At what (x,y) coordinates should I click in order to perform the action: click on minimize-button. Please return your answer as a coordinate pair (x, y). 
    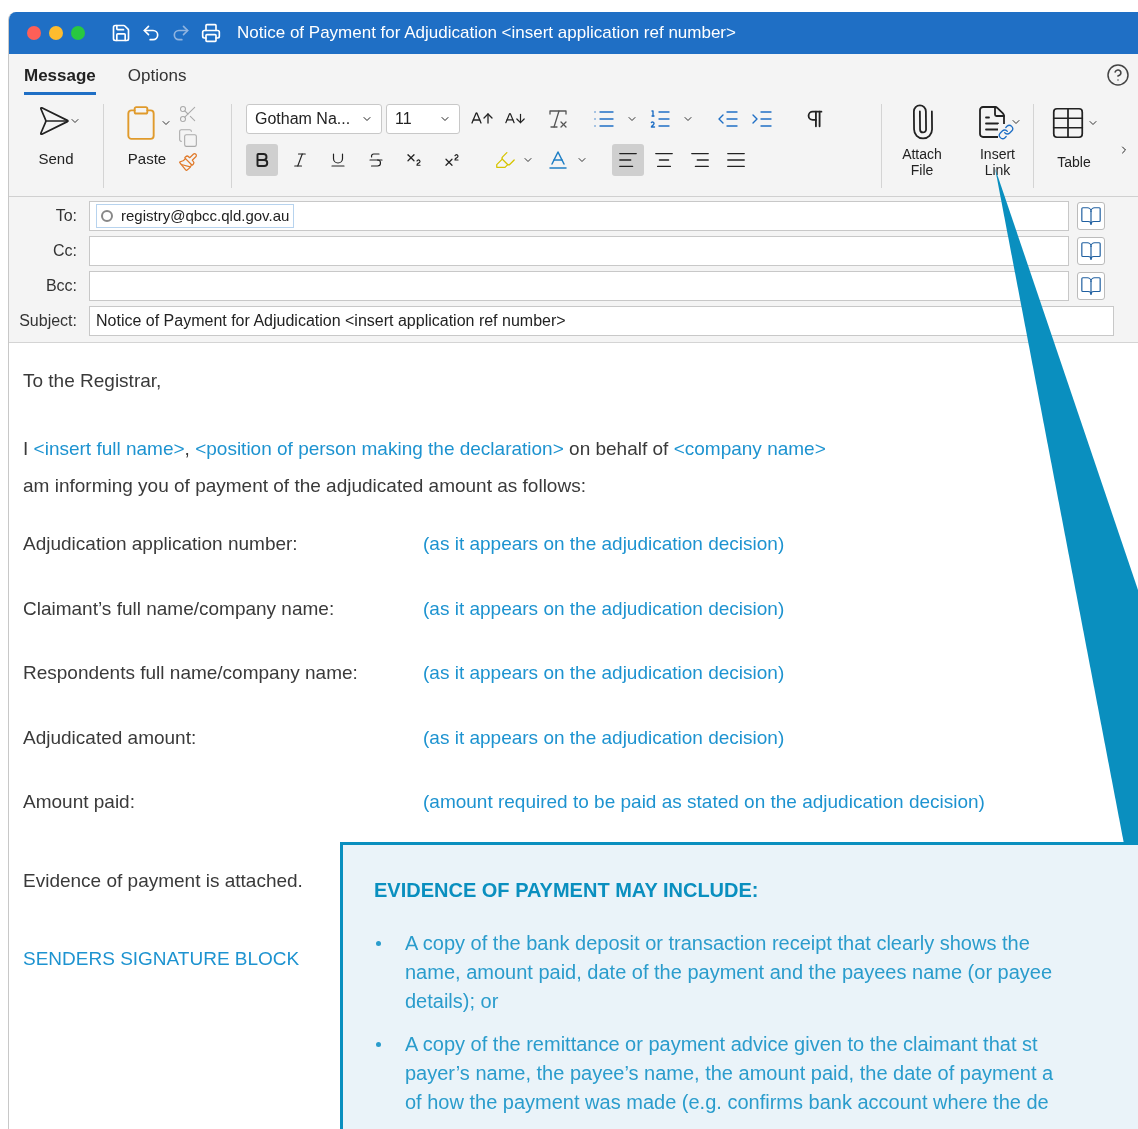
    Looking at the image, I should click on (56, 33).